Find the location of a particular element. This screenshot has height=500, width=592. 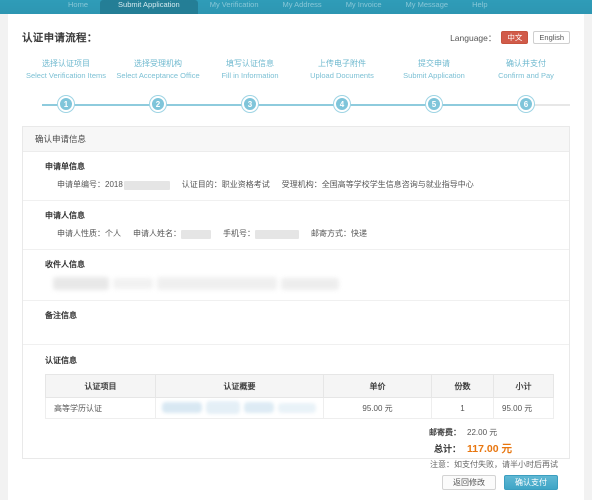

back-to-edit-button: 返回修改 is located at coordinates (469, 482).